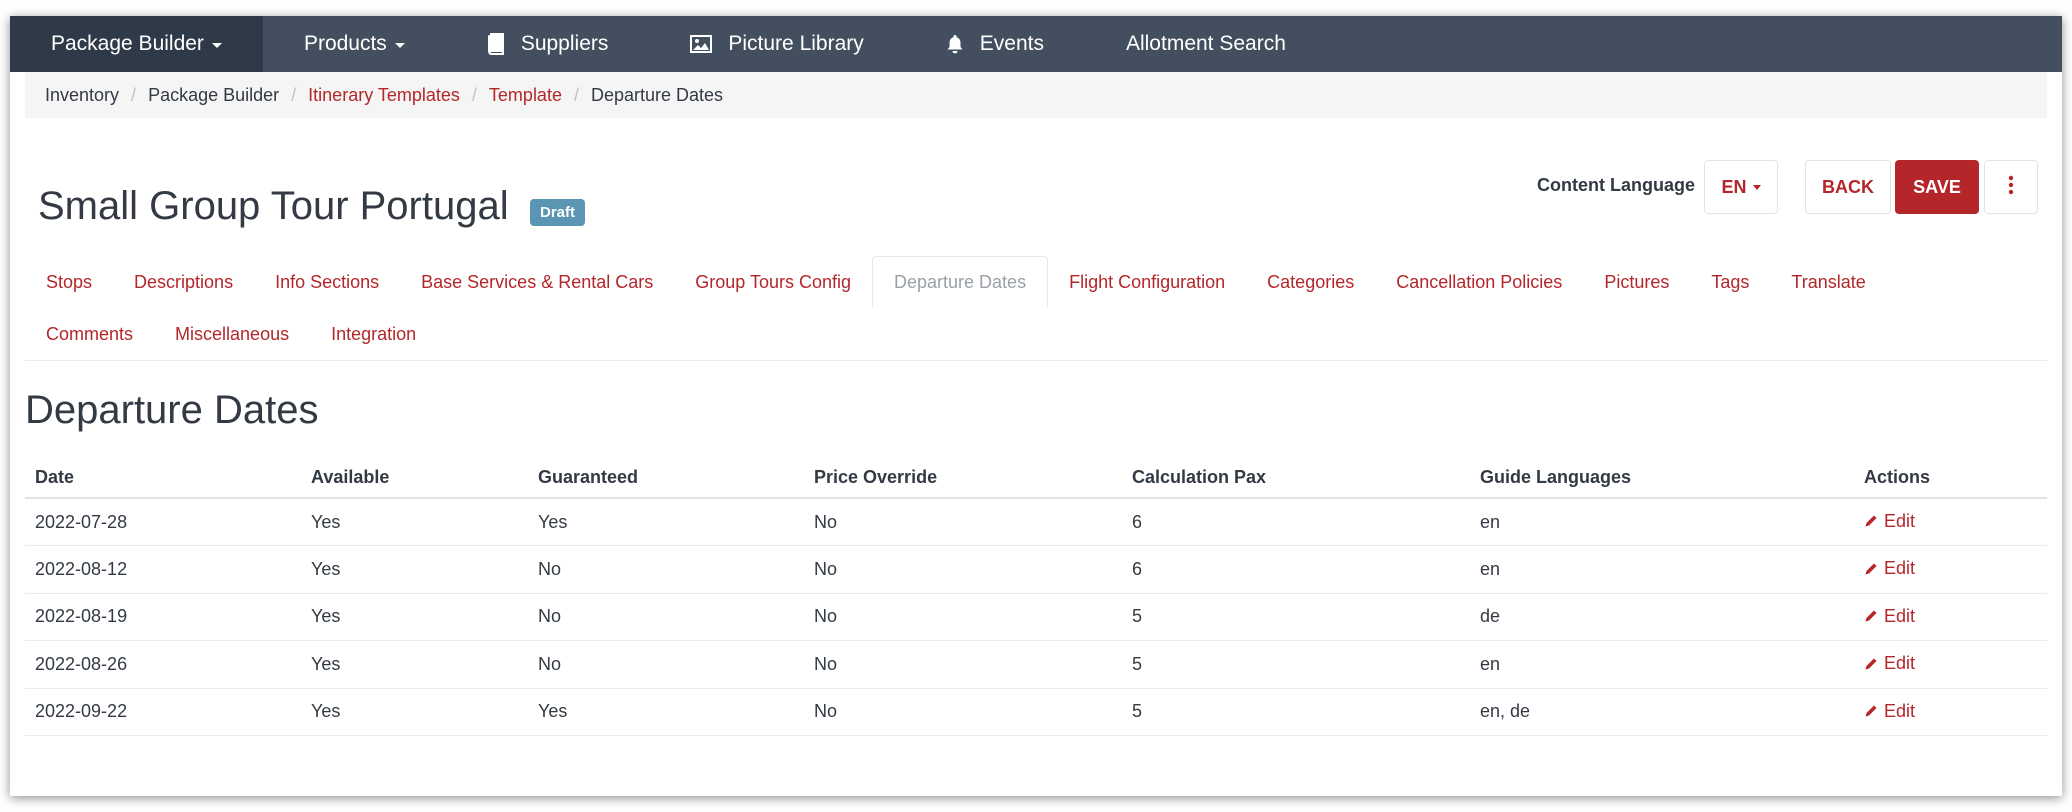 Image resolution: width=2072 pixels, height=812 pixels. I want to click on nav-picture-library: Picture Library, so click(776, 44).